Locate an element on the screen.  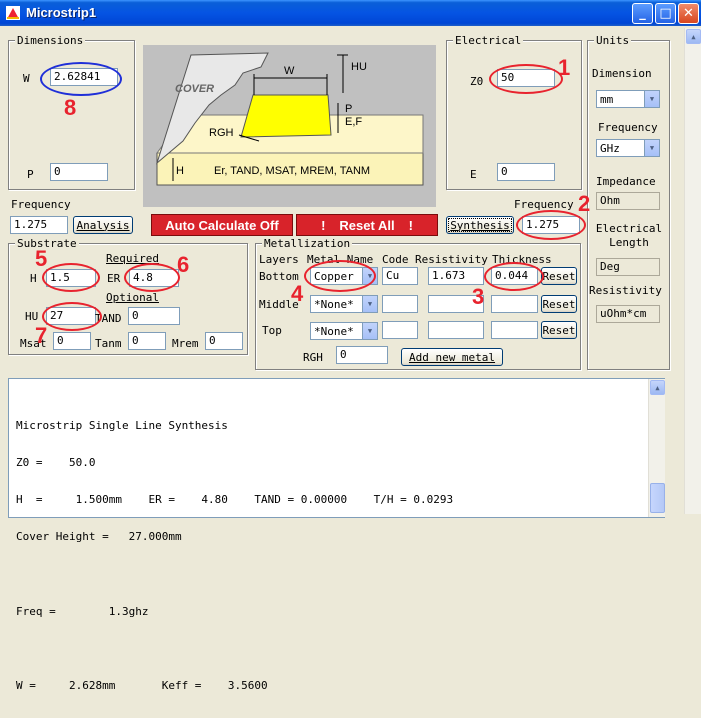
bottom-reset-button: Reset is located at coordinates (559, 276).